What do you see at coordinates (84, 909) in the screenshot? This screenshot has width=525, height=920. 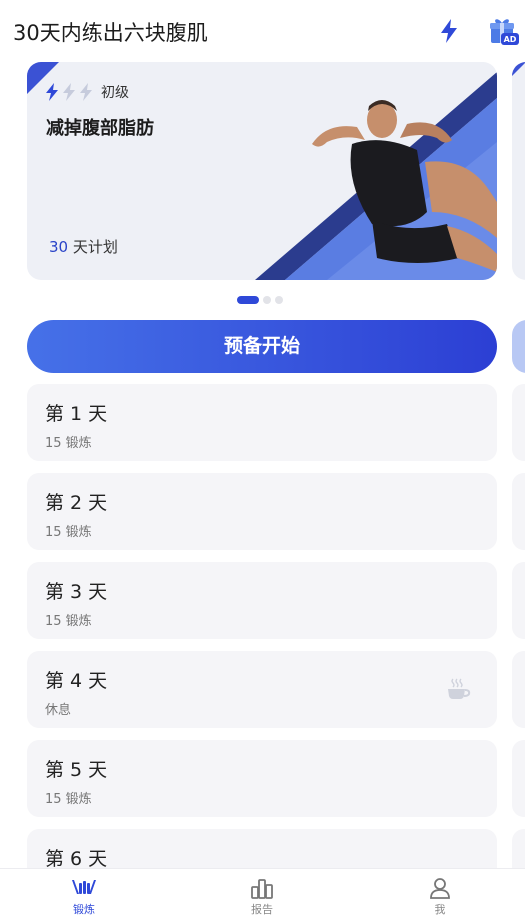 I see `tab-label: 锻炼` at bounding box center [84, 909].